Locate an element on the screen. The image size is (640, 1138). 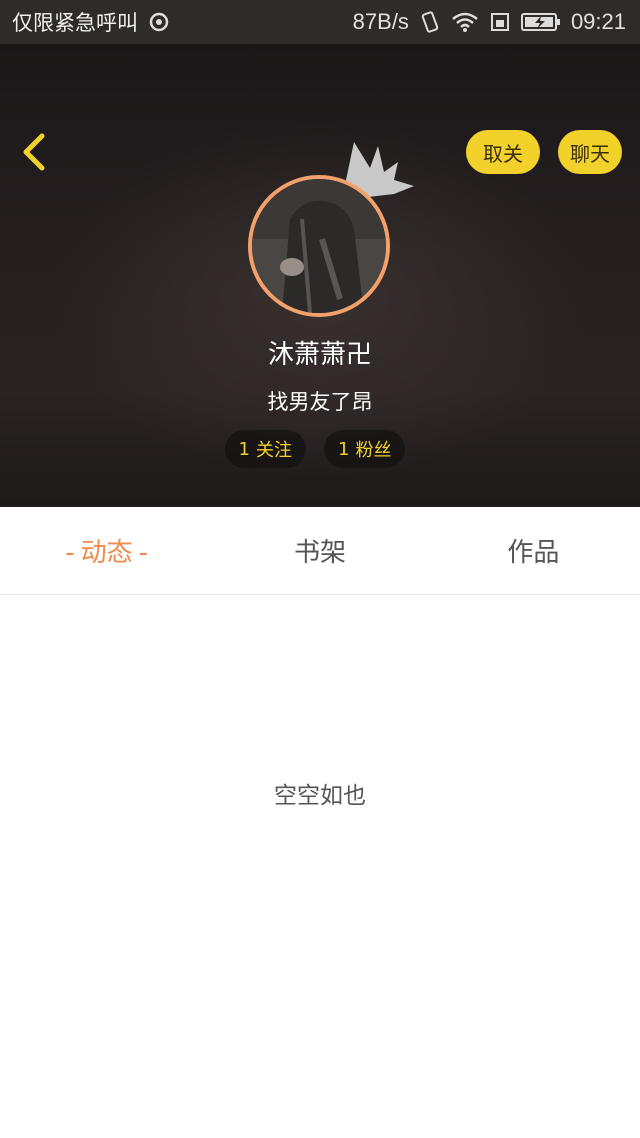
carrier-text: 仅限紧急呼叫 is located at coordinates (75, 23).